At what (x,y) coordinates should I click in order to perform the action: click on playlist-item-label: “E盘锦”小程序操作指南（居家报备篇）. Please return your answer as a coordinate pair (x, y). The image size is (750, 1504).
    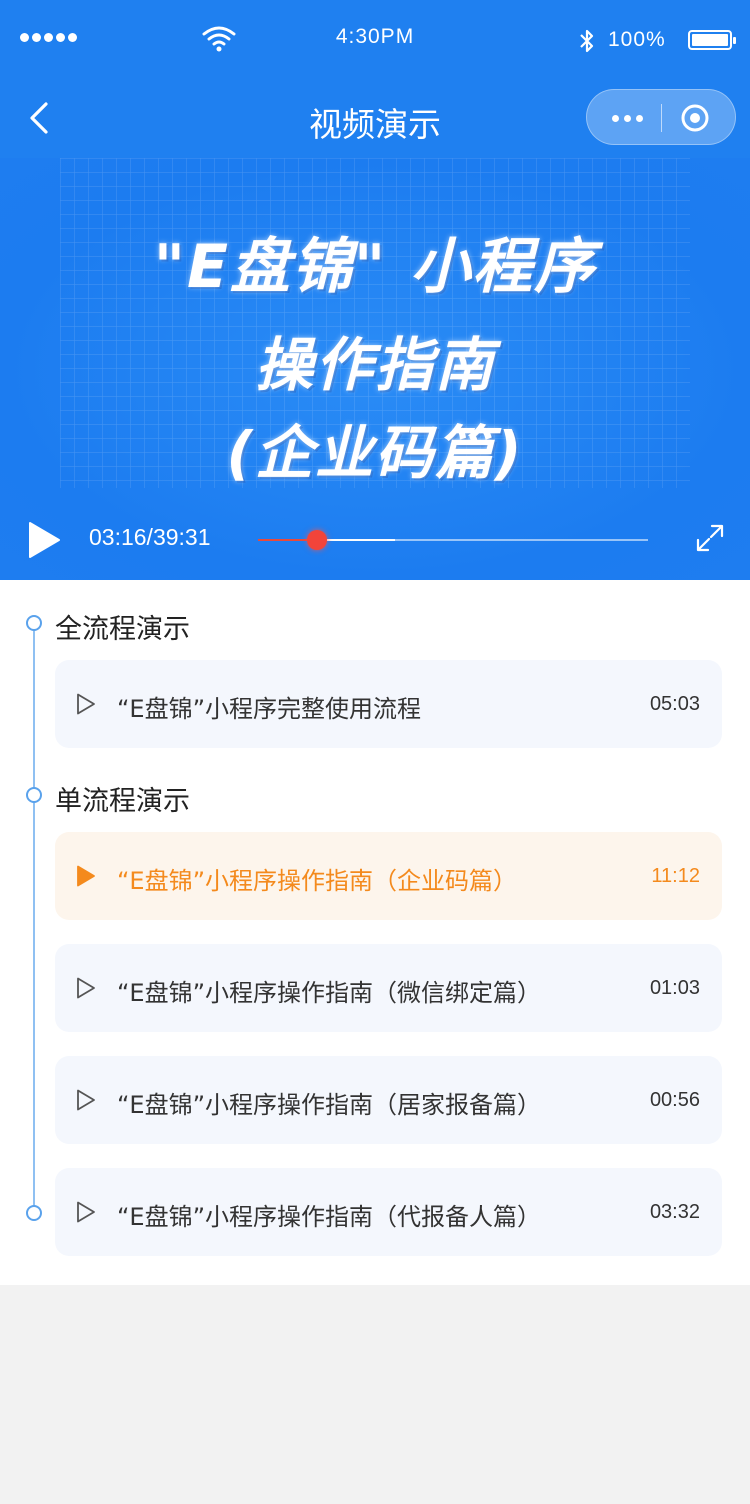
    Looking at the image, I should click on (329, 1105).